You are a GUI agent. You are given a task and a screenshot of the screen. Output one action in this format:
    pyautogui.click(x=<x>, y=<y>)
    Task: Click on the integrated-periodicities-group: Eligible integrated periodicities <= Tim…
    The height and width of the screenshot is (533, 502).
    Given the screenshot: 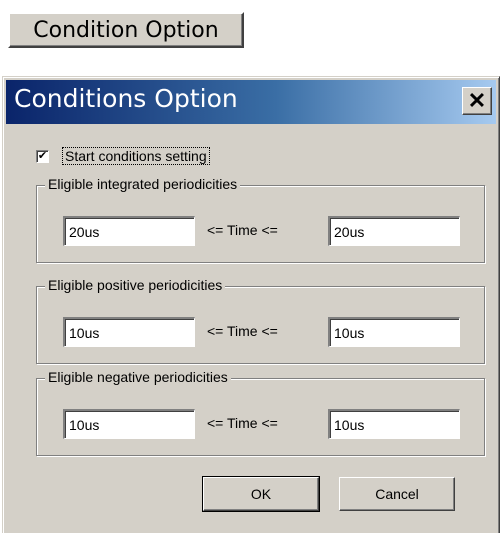 What is the action you would take?
    pyautogui.click(x=260, y=219)
    